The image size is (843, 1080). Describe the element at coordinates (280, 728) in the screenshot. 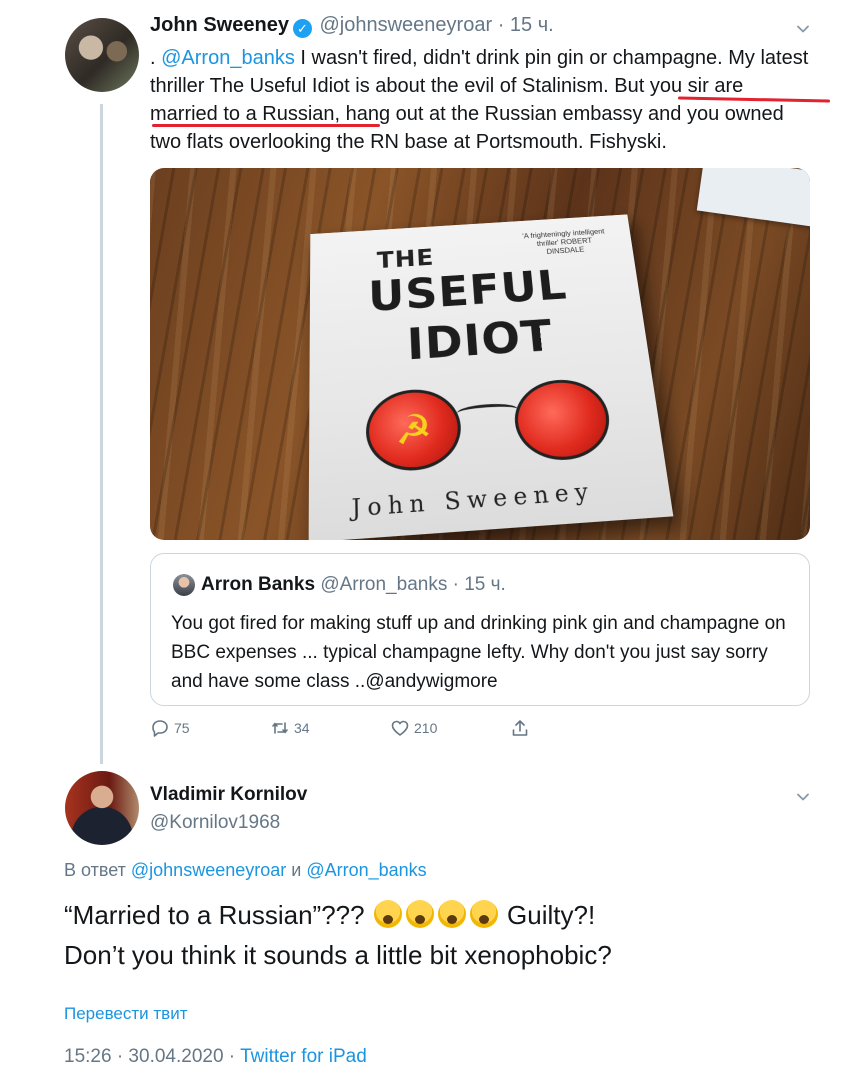

I see `retweet-icon` at that location.